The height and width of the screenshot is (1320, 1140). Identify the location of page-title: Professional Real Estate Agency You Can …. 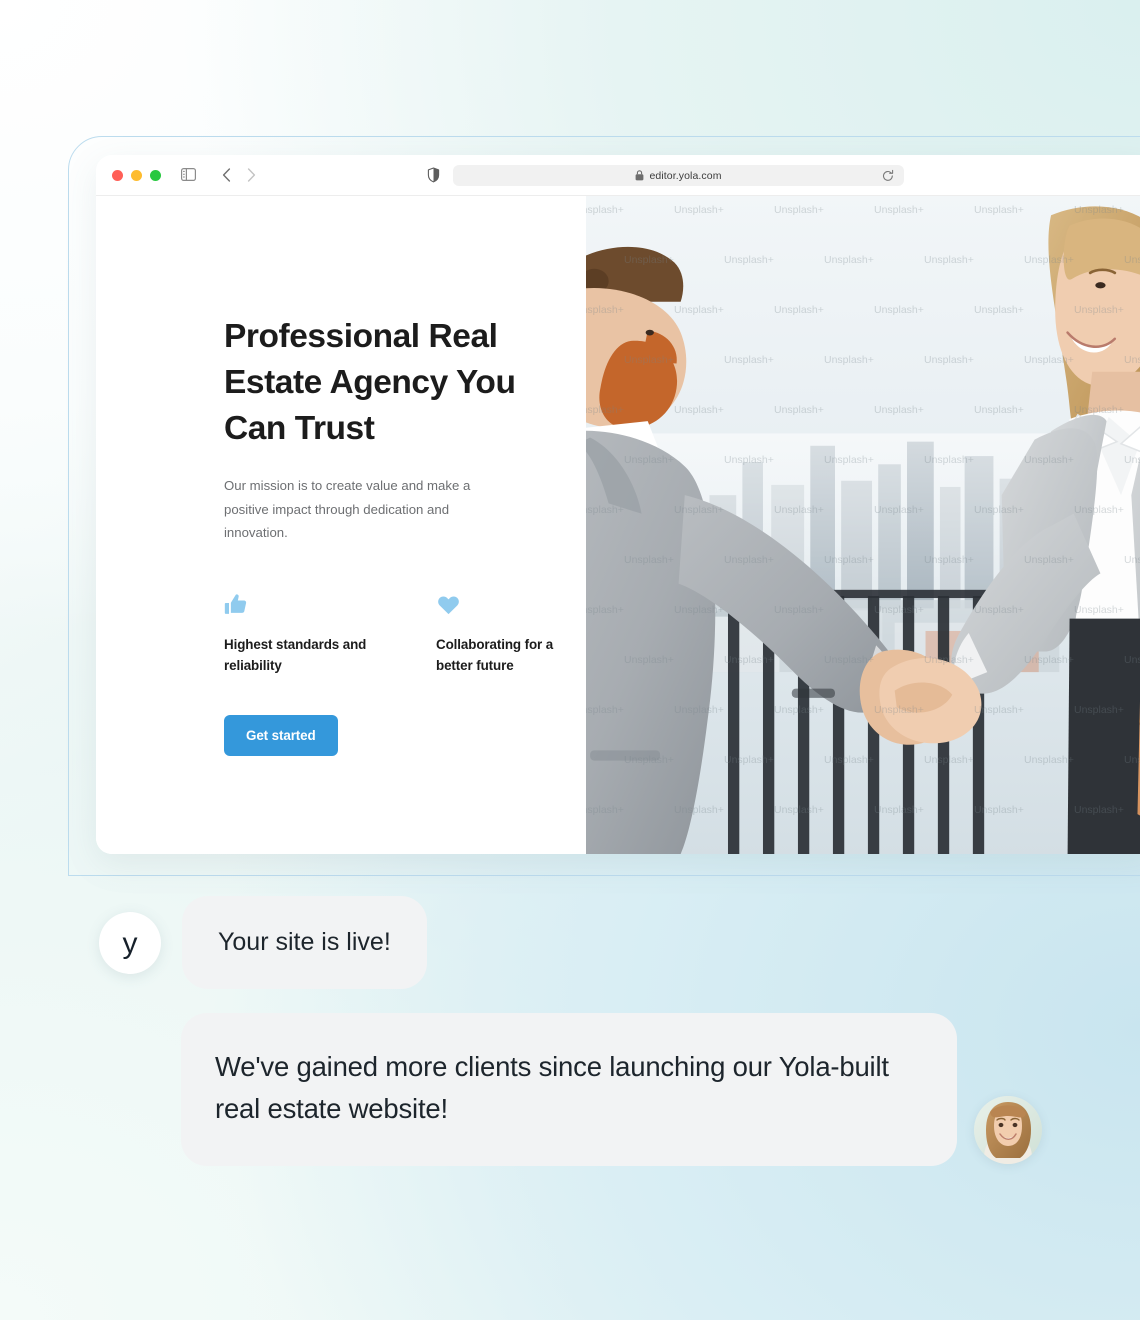
(370, 382).